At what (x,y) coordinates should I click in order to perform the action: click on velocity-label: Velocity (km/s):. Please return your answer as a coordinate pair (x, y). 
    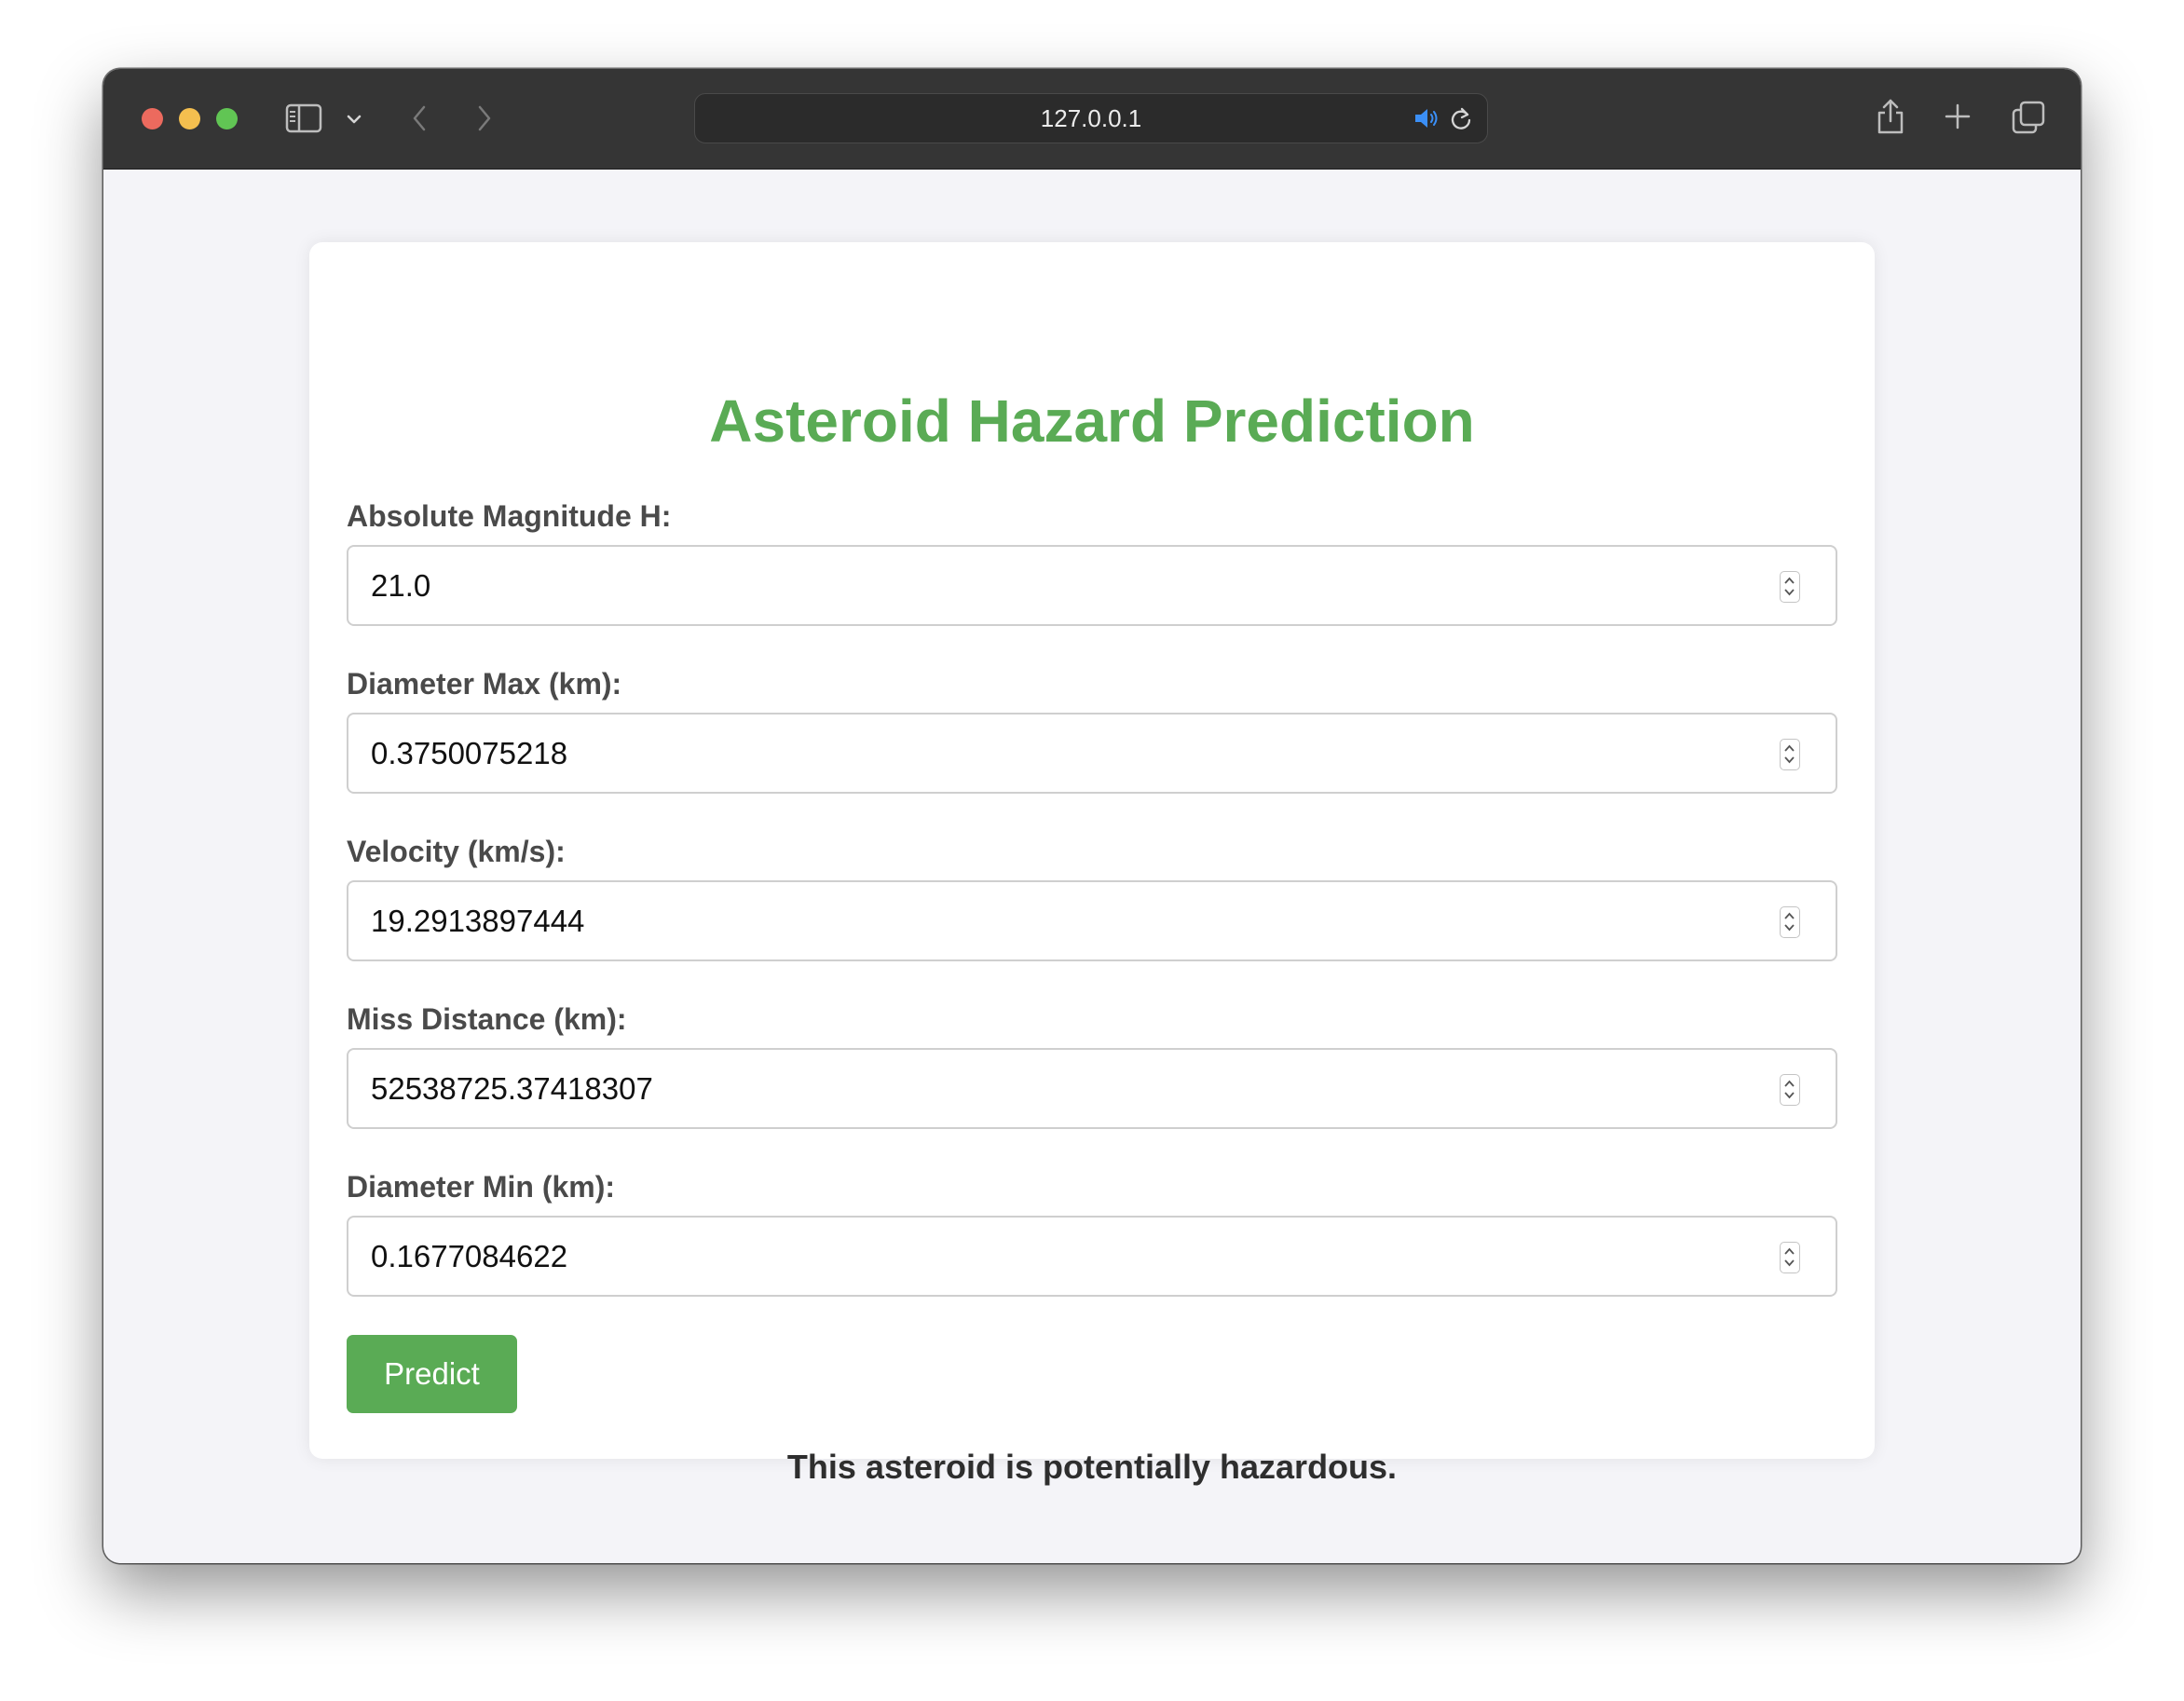
    Looking at the image, I should click on (456, 851).